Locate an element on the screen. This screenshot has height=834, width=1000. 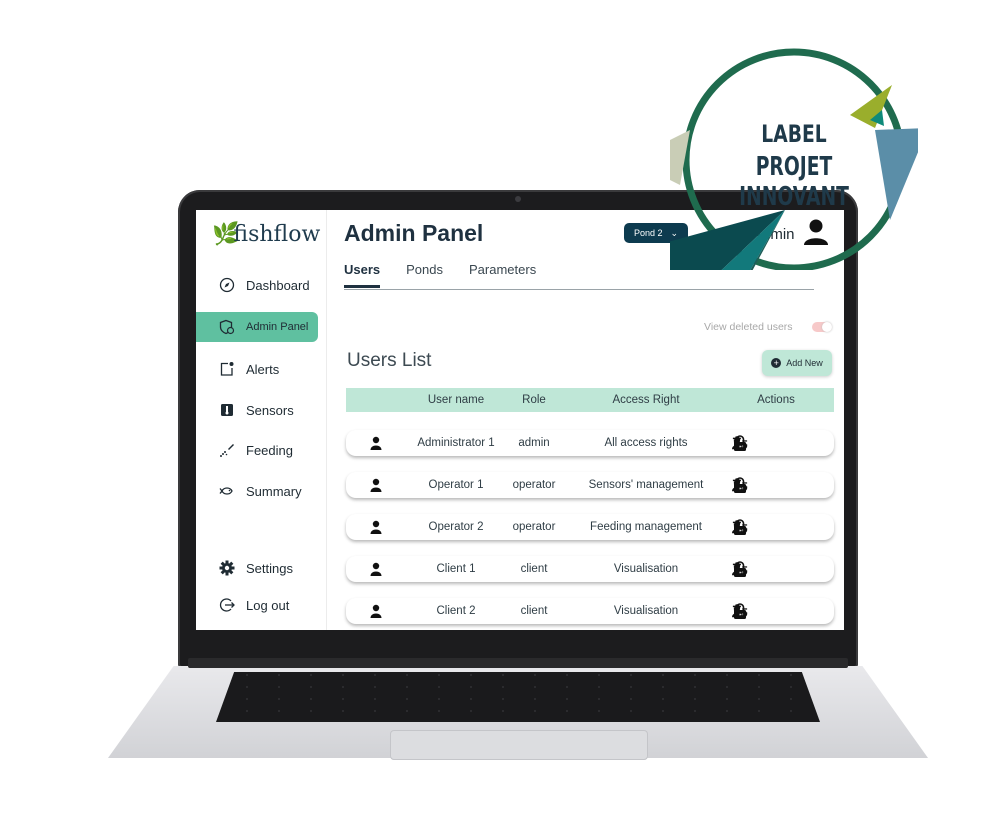
role-cell: admin is located at coordinates (534, 443).